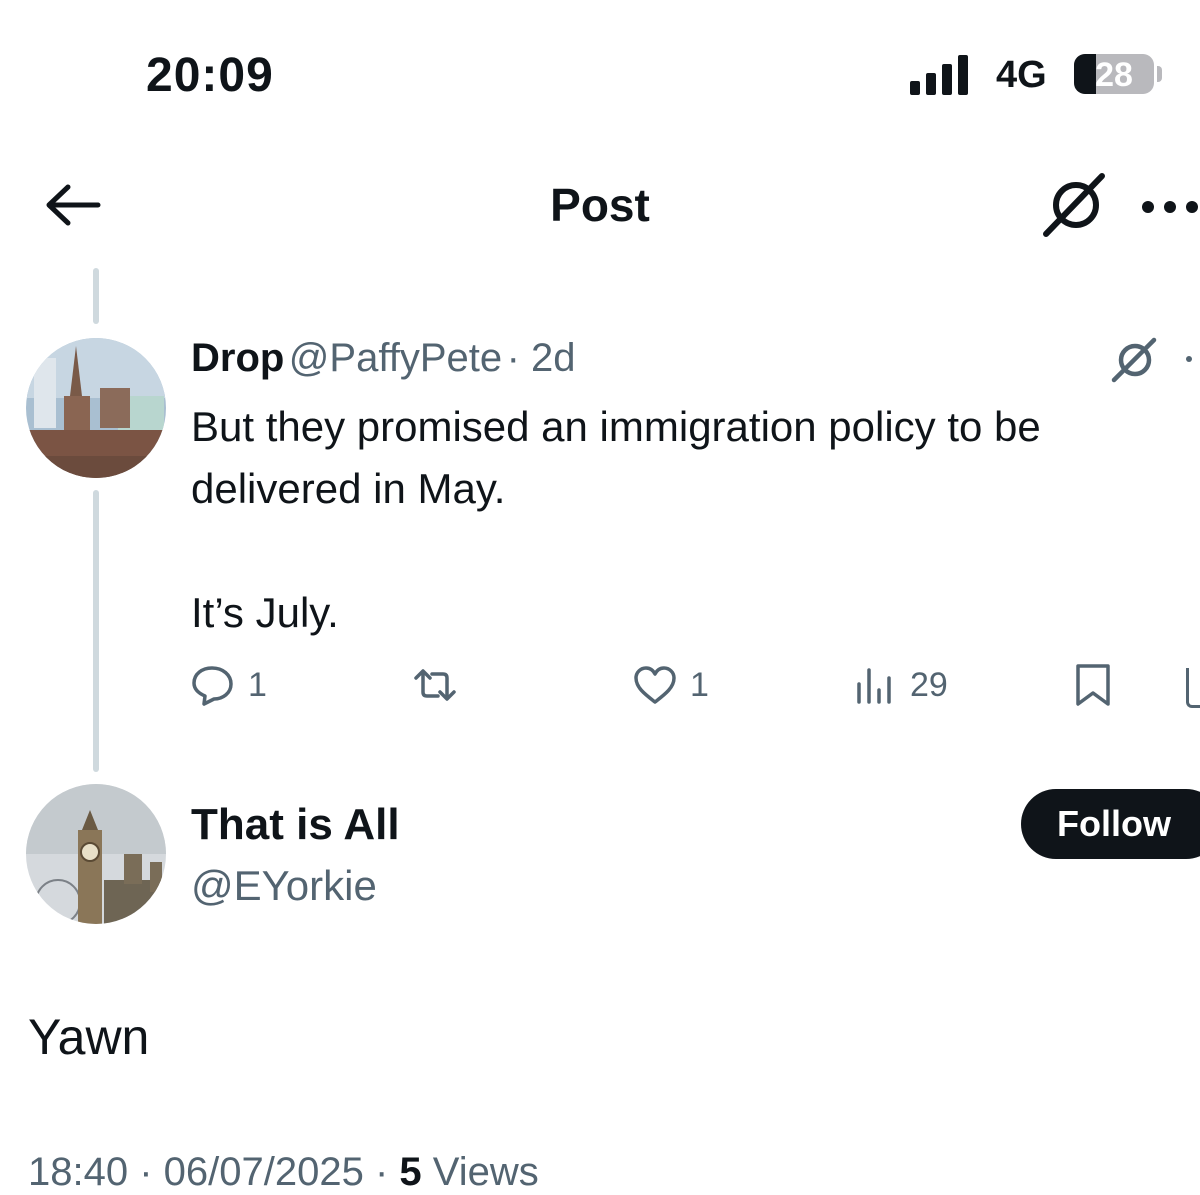 Image resolution: width=1200 pixels, height=1195 pixels. Describe the element at coordinates (541, 358) in the screenshot. I see `post-age: · 2d` at that location.